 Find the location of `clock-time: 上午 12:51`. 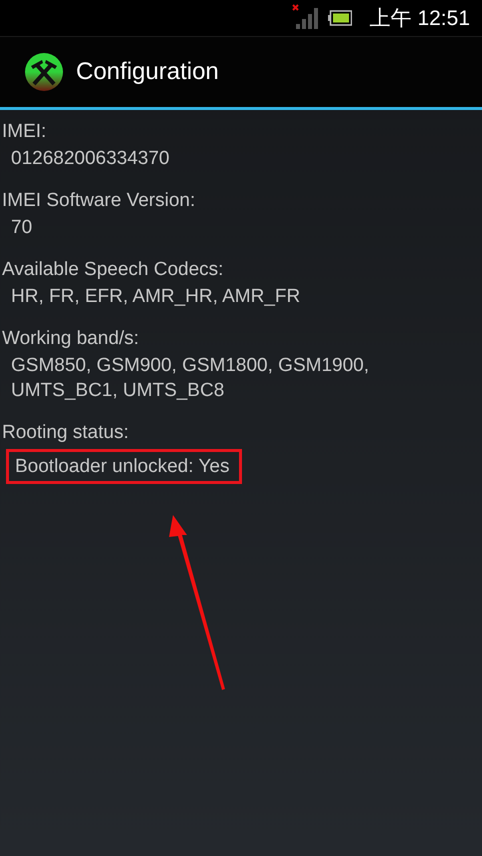

clock-time: 上午 12:51 is located at coordinates (420, 19).